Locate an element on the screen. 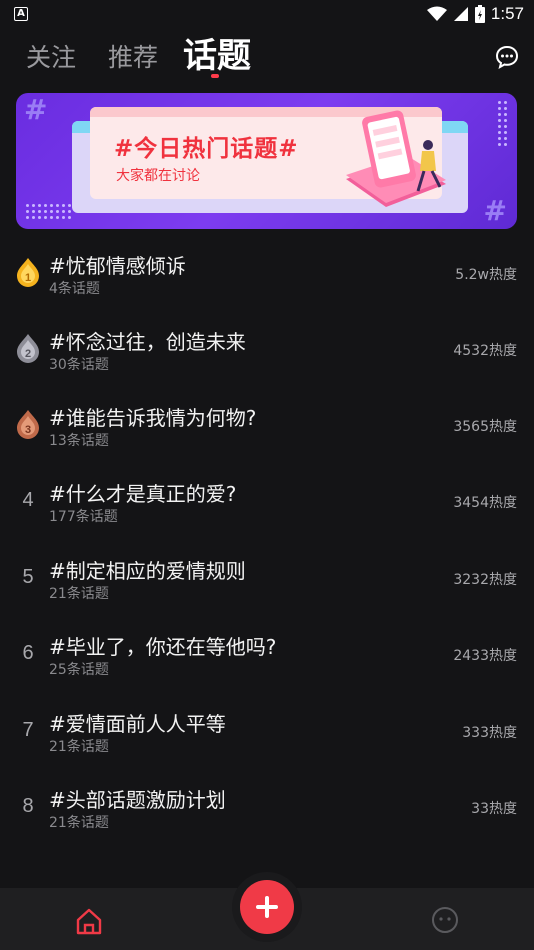  topic-count: 13条话题 is located at coordinates (79, 441).